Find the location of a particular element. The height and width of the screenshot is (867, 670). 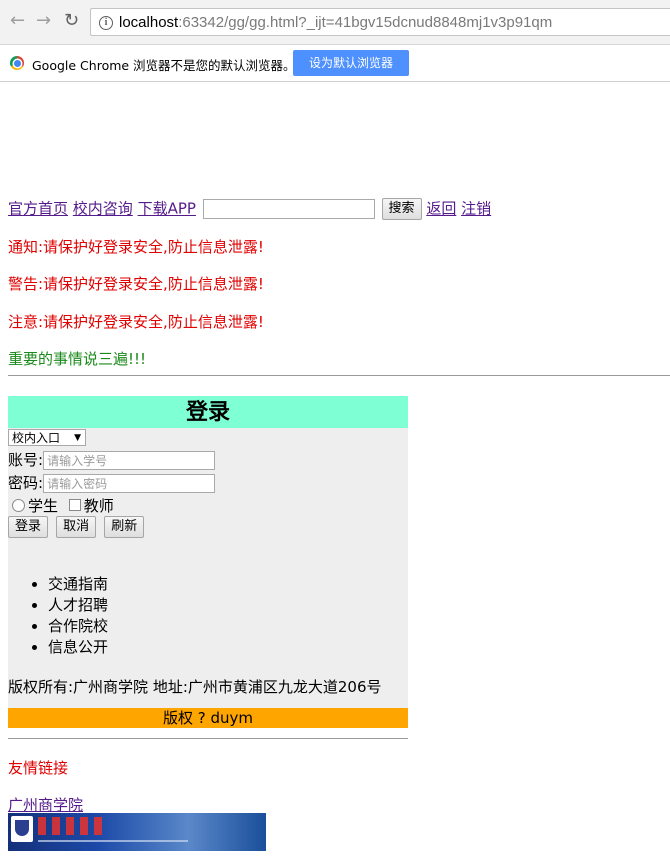

teacher-checkbox is located at coordinates (74, 505).